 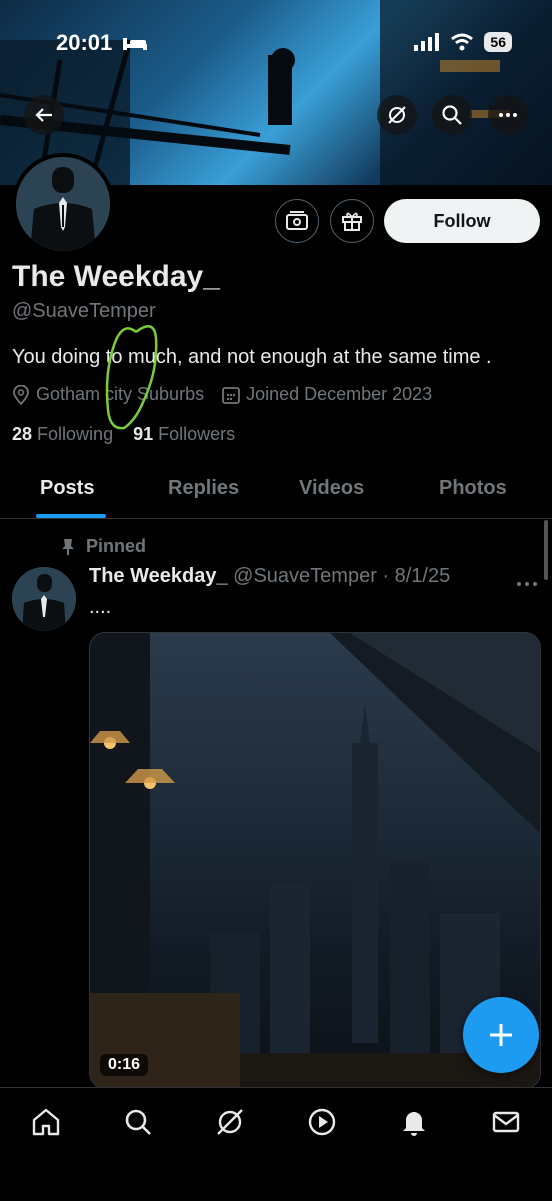 I want to click on post-meta: @SuaveTemper · 8/1/25, so click(x=342, y=576).